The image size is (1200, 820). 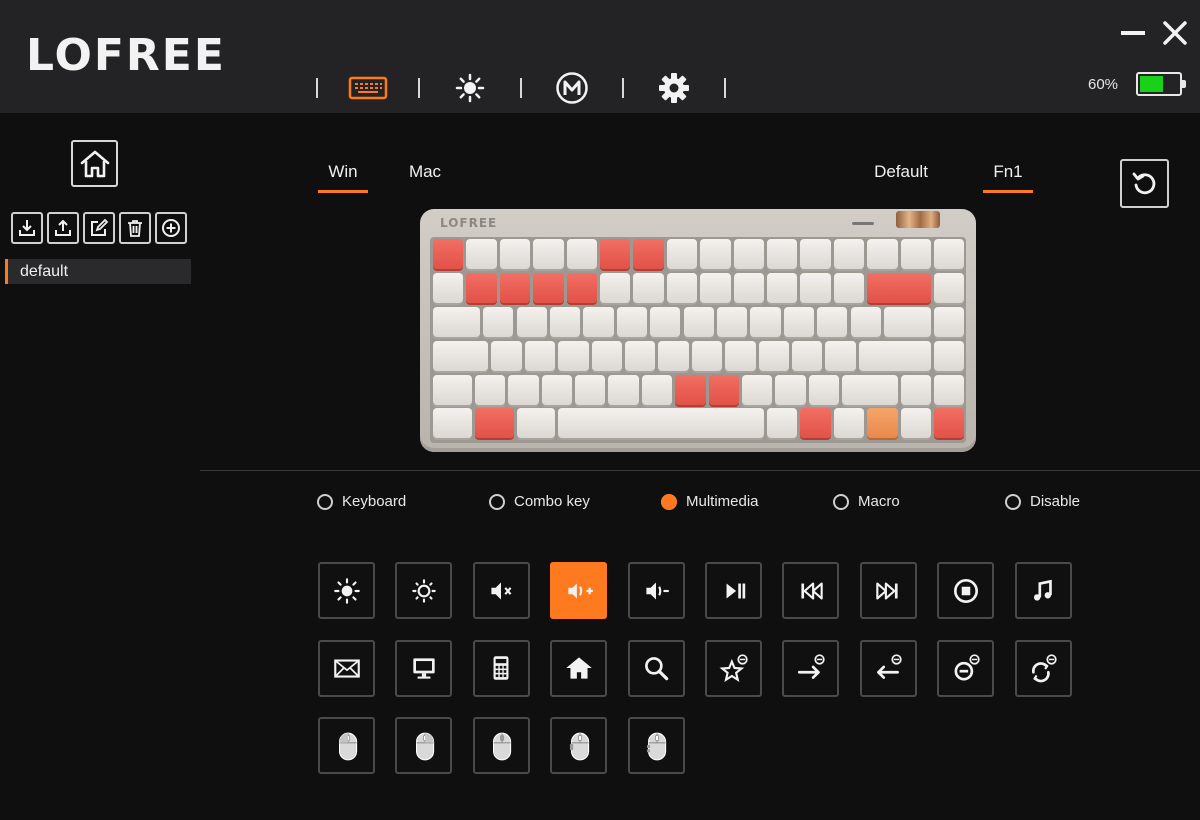 I want to click on volume-up-button, so click(x=579, y=590).